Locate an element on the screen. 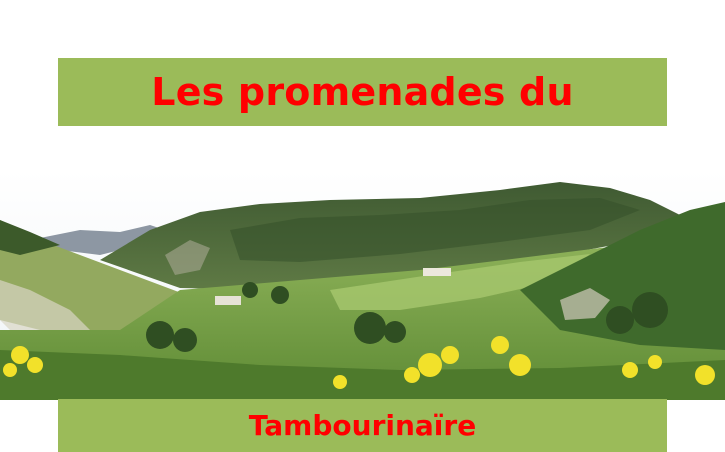  title-banner: Les promenades du is located at coordinates (362, 92).